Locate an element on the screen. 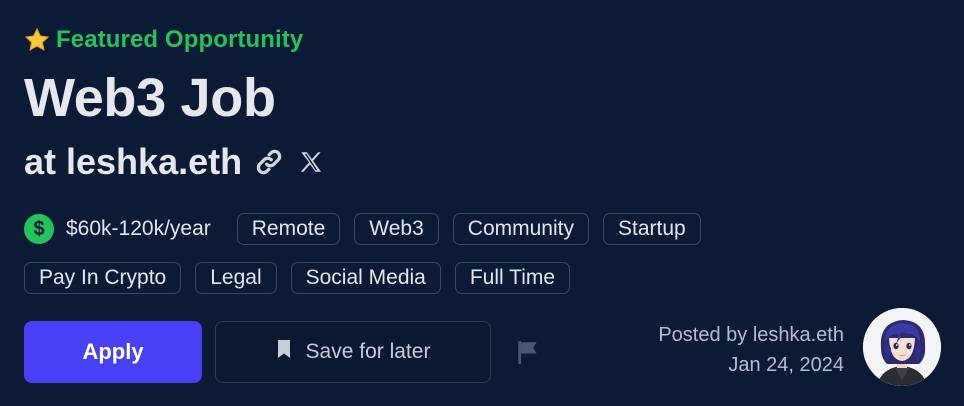  tag-social-media: Social Media is located at coordinates (365, 278).